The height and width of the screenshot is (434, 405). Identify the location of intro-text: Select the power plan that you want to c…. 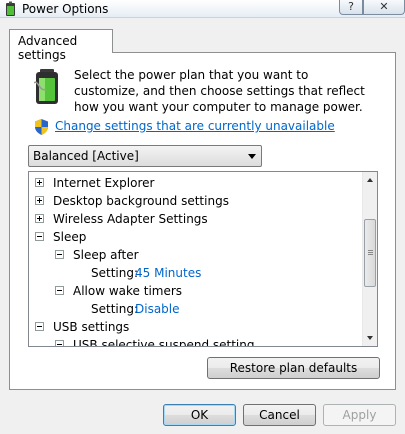
(219, 91).